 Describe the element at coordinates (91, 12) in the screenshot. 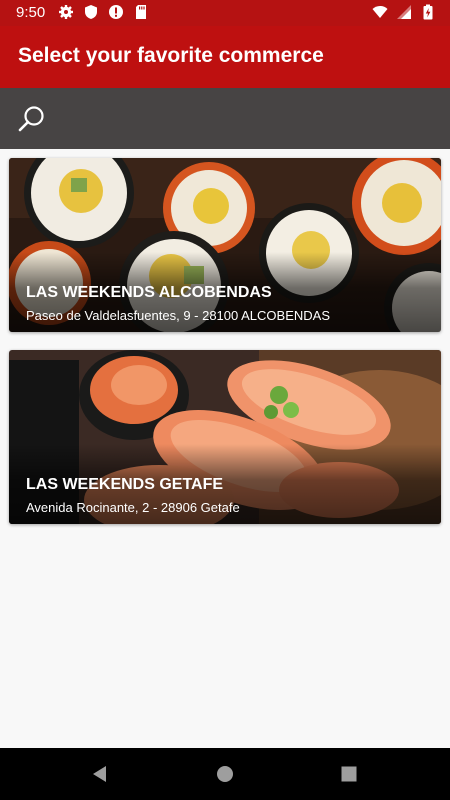

I see `shield-icon` at that location.